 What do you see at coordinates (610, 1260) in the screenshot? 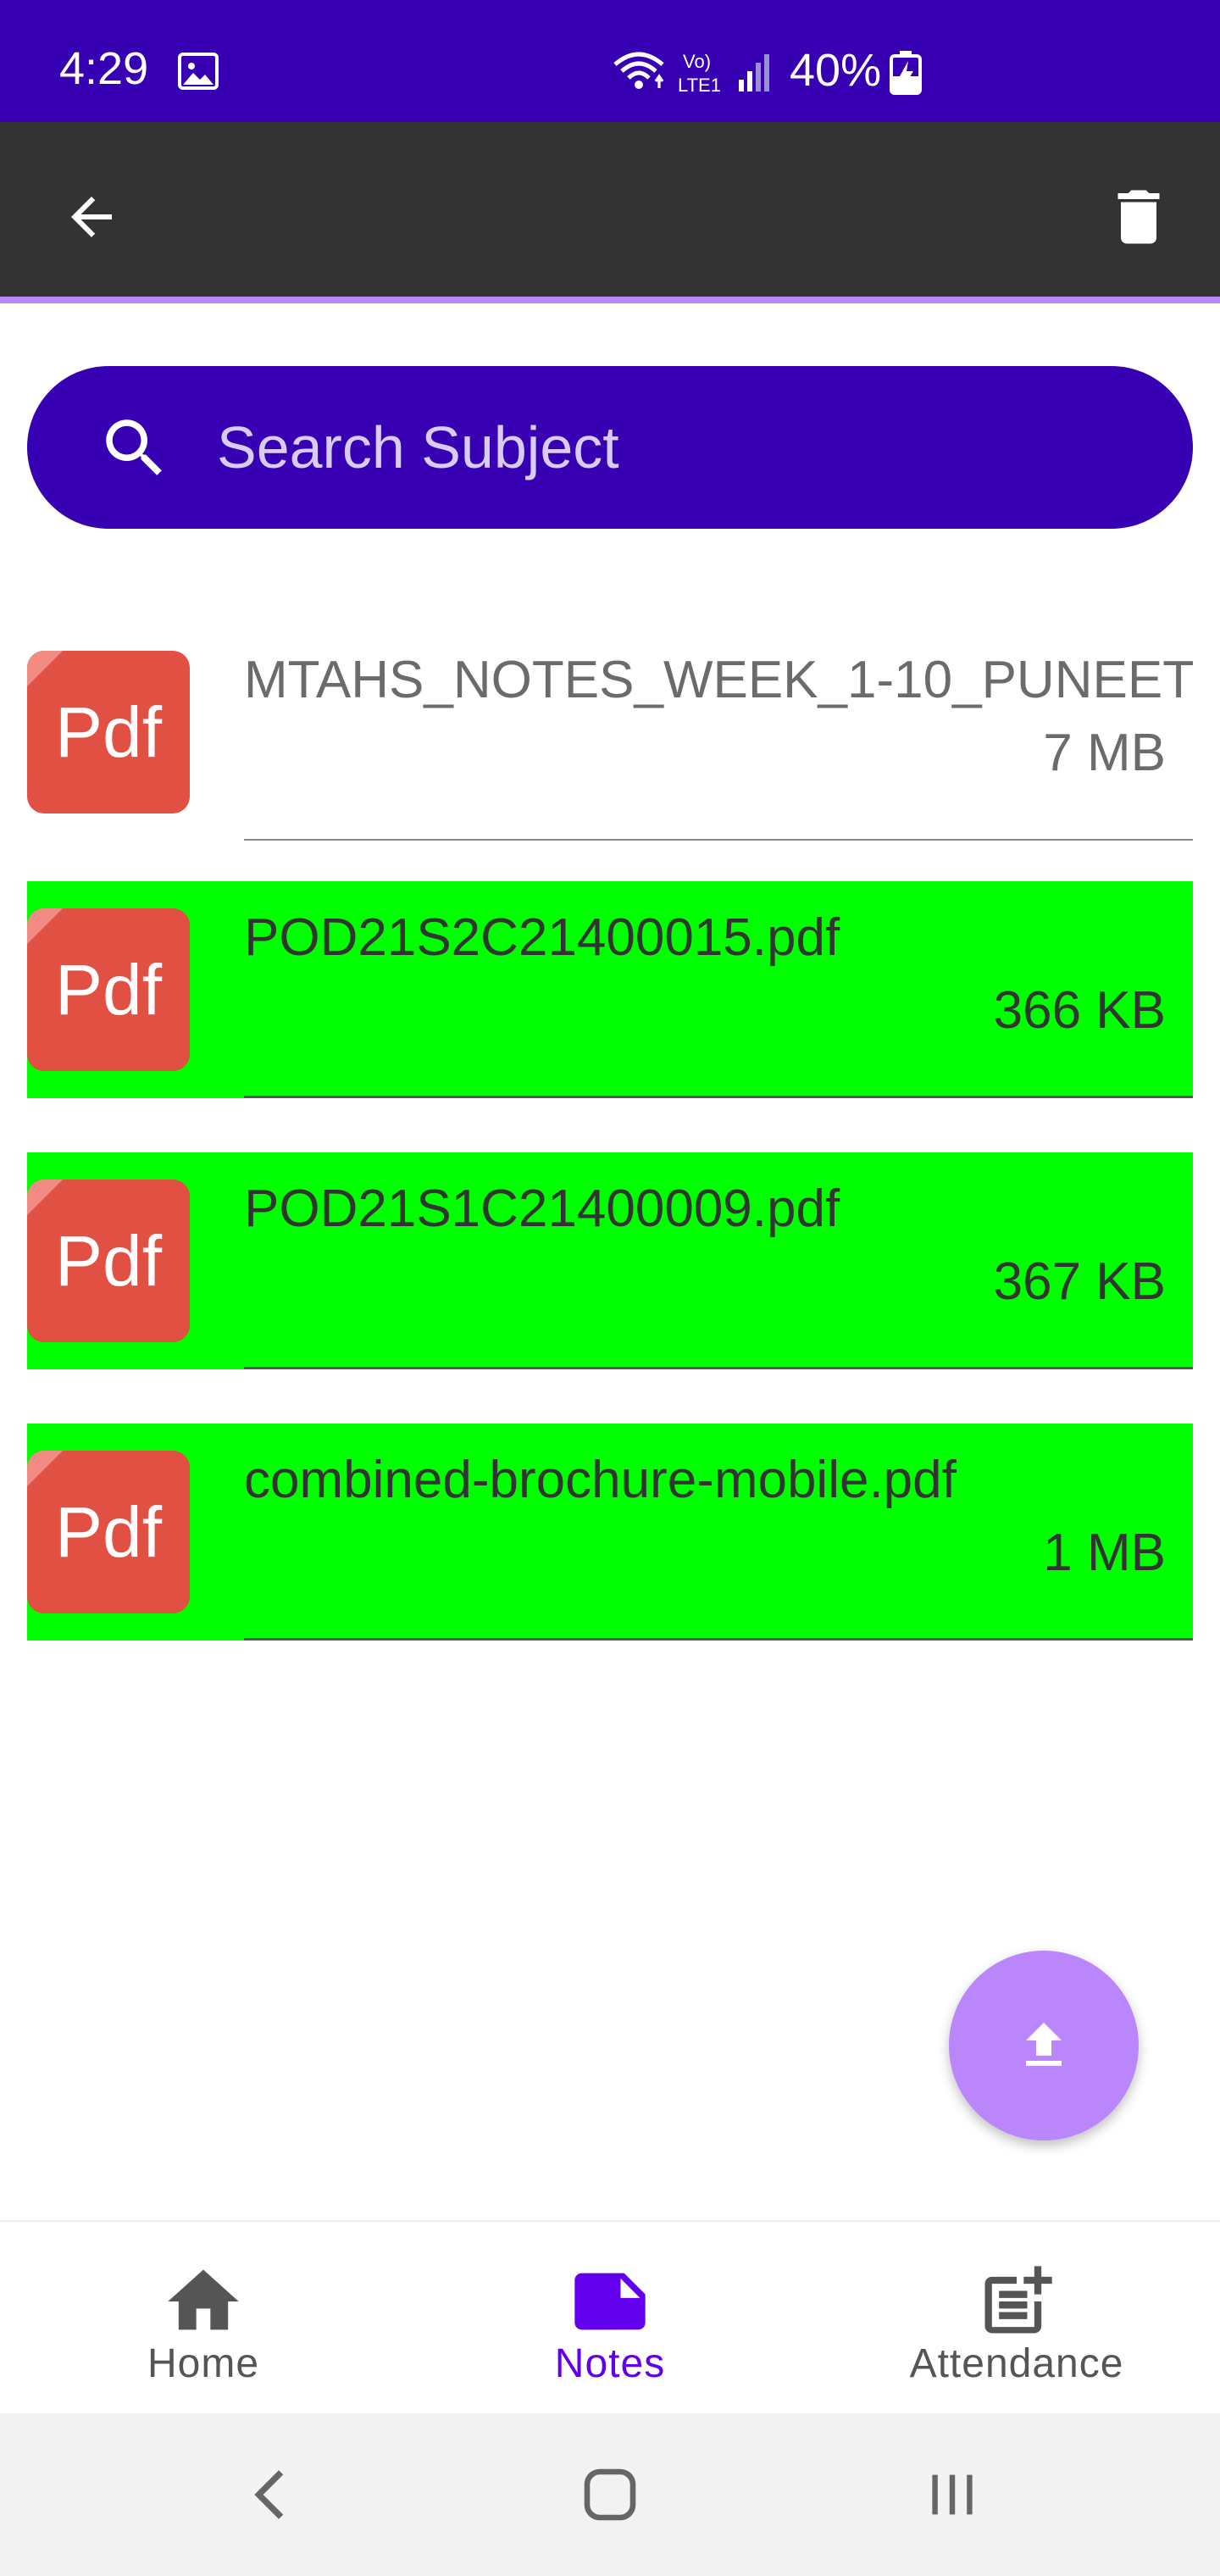
I see `file-list-item: Pdf POD21S1C21400009.pdf 367 KB` at bounding box center [610, 1260].